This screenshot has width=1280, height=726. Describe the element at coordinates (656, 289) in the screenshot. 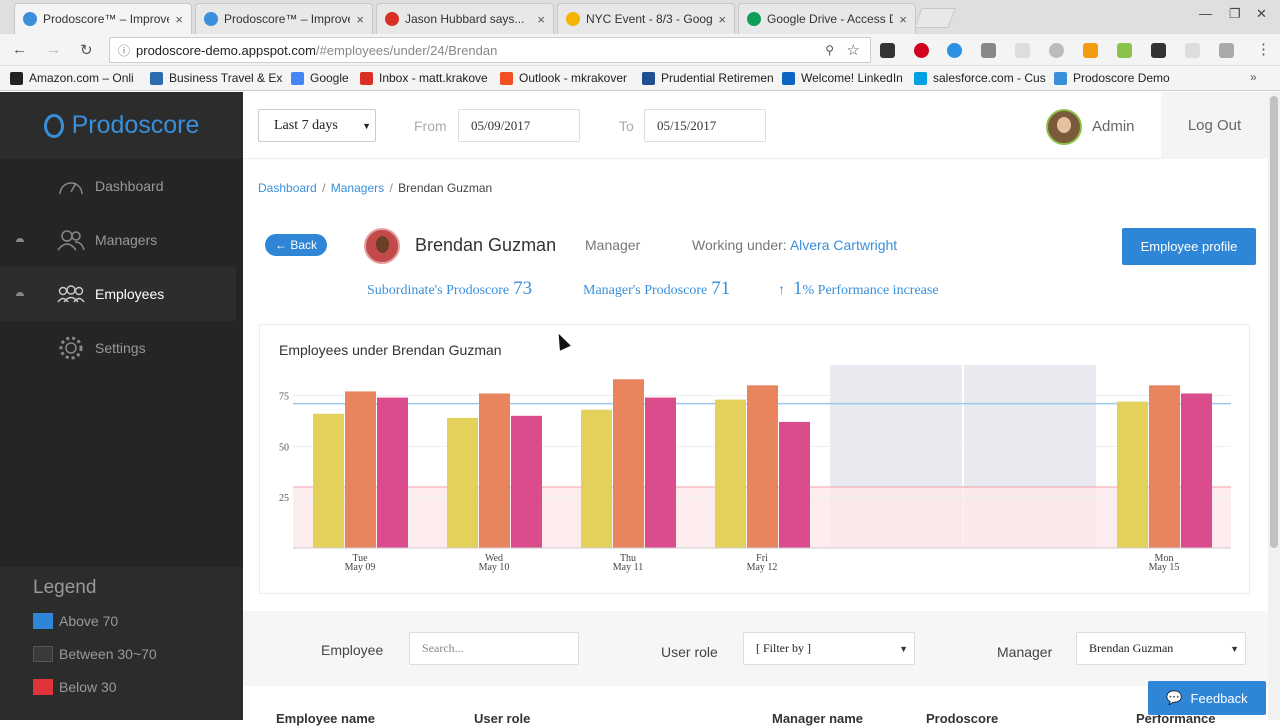

I see `manager-score: Manager's Prodoscore 71` at that location.